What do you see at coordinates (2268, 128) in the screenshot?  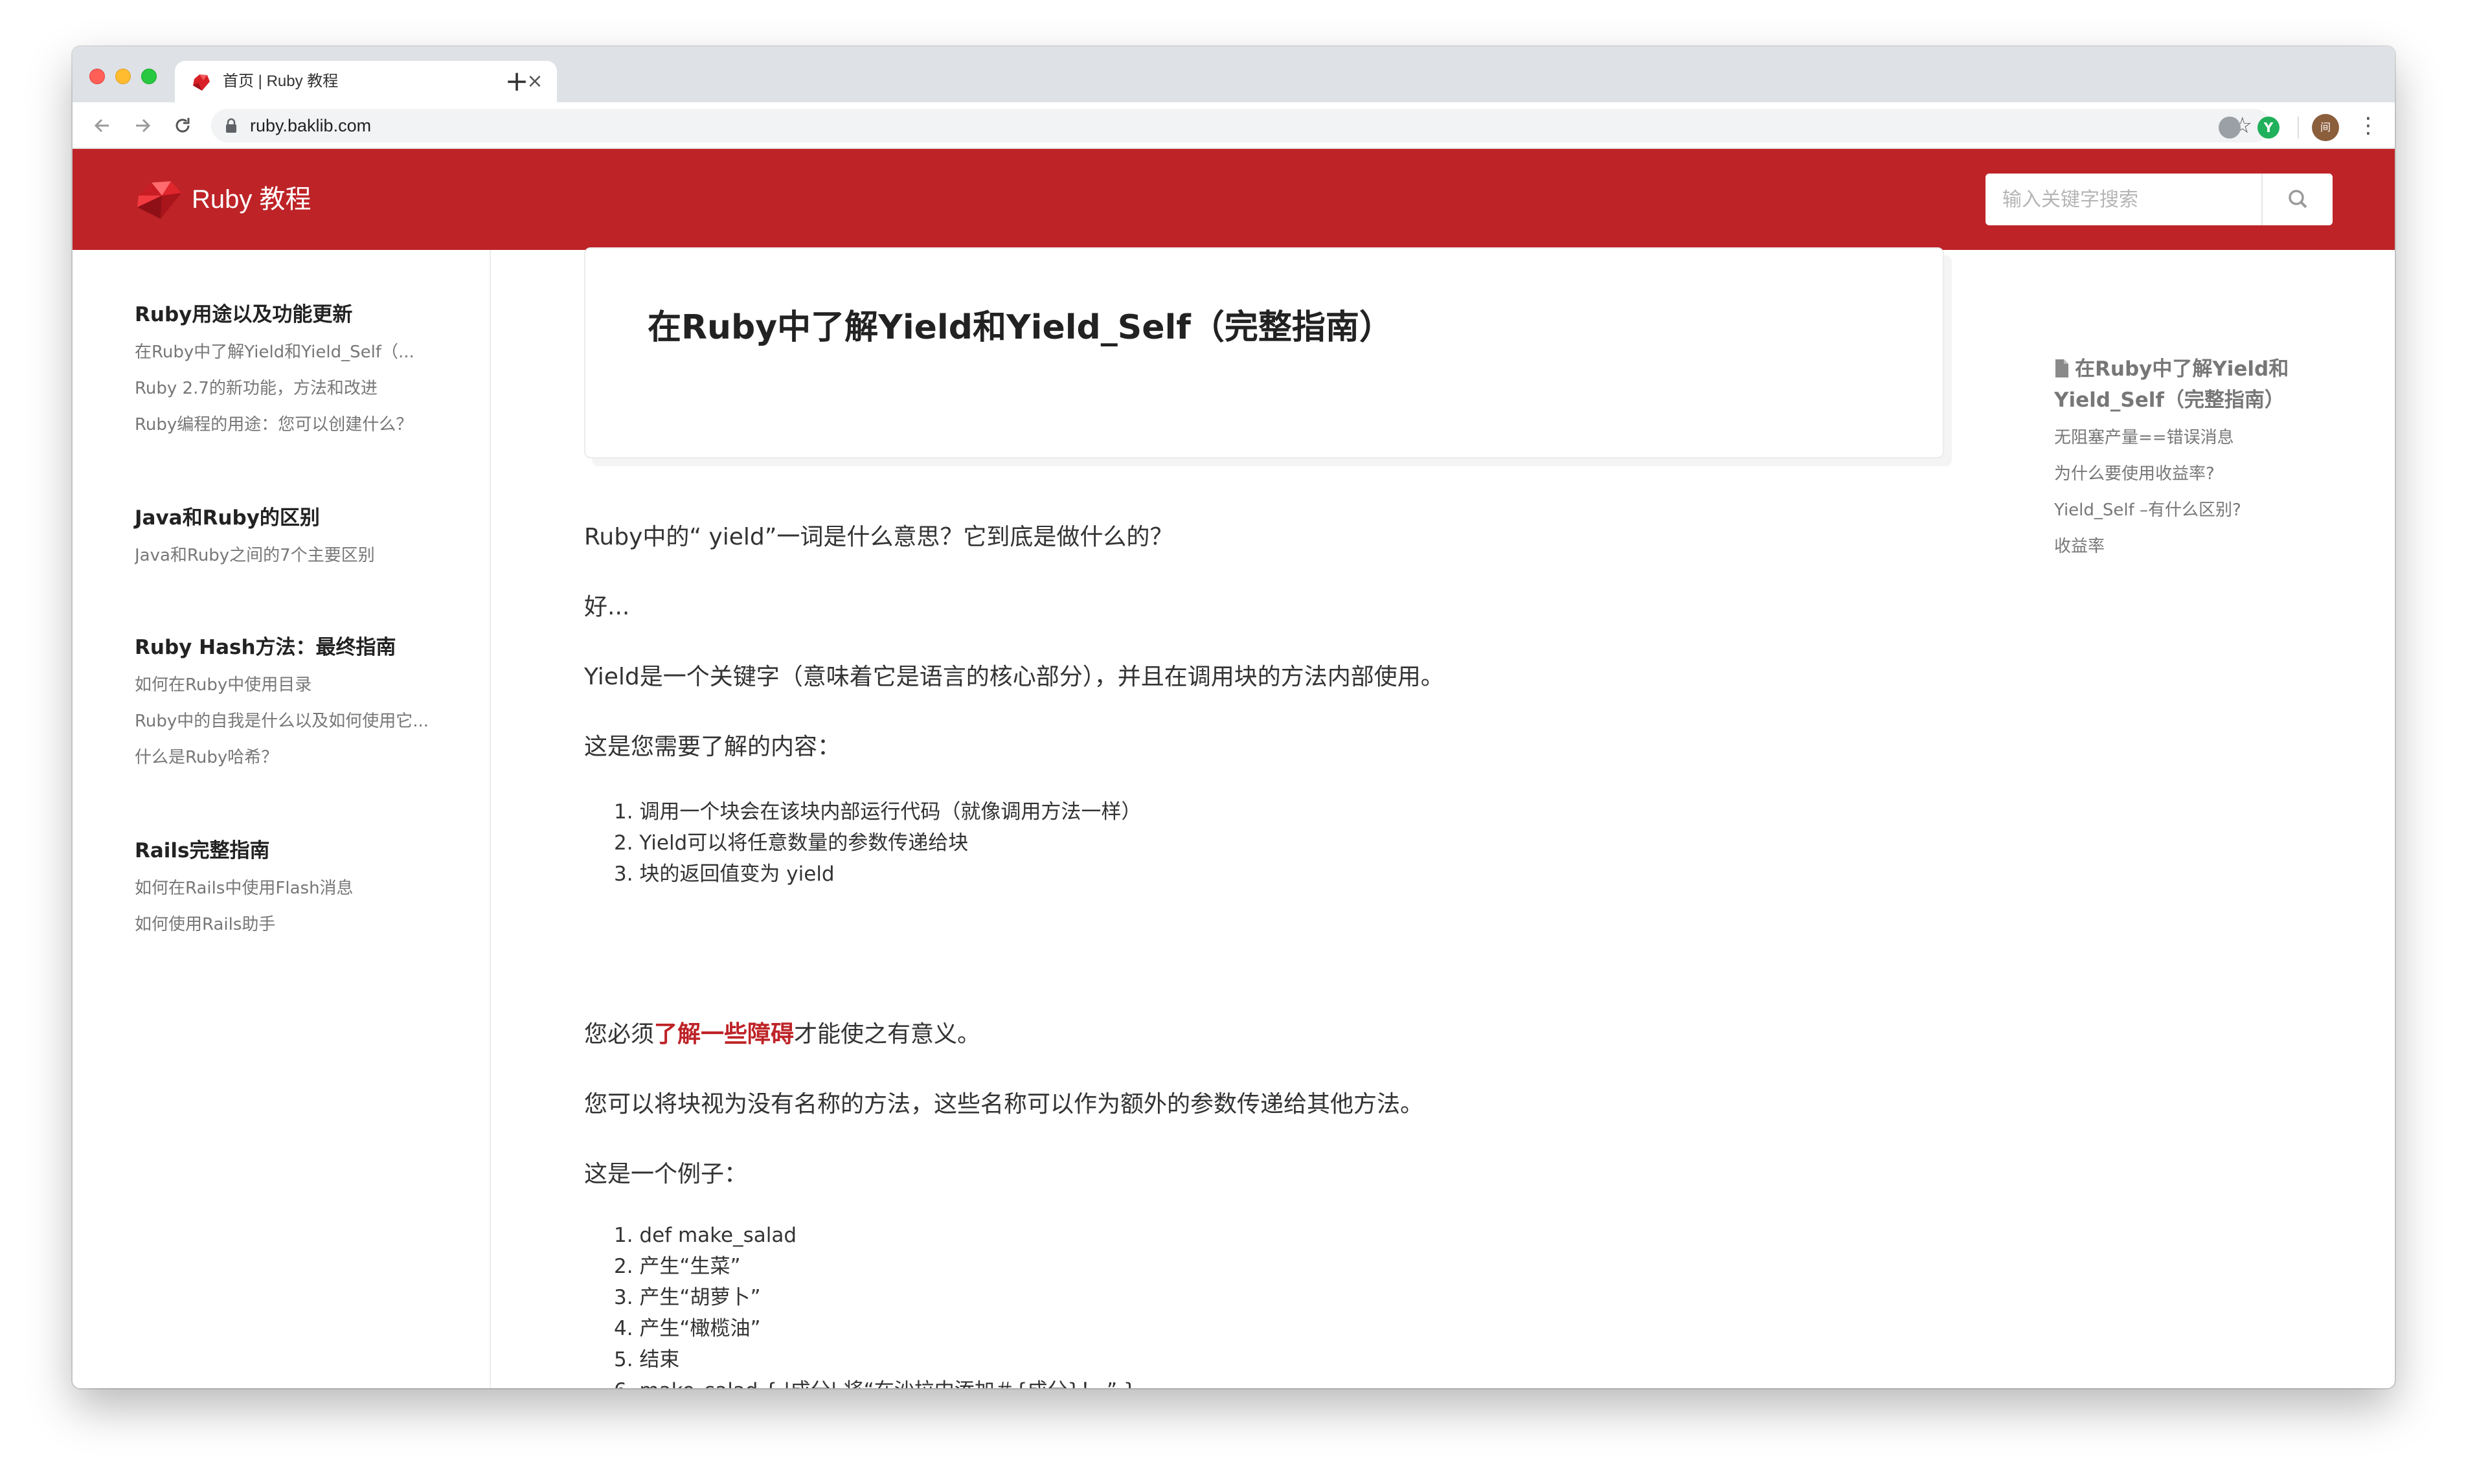 I see `green-extension-icon: Y` at bounding box center [2268, 128].